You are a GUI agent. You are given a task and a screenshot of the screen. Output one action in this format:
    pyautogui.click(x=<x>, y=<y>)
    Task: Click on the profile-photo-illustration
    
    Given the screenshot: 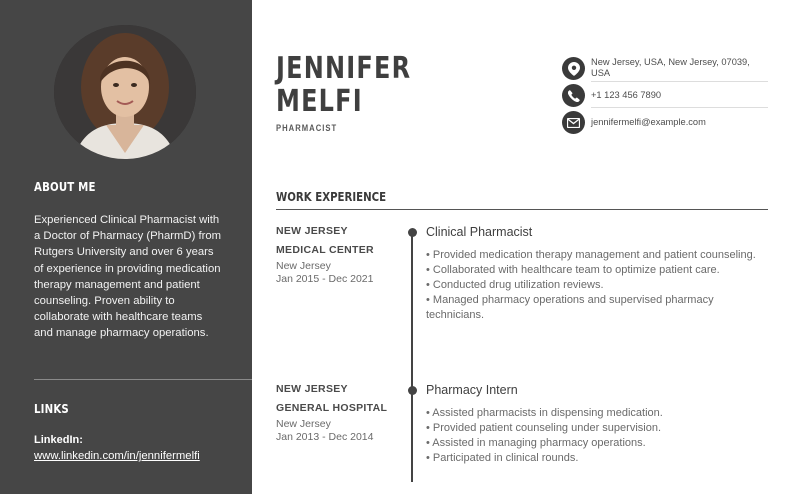 What is the action you would take?
    pyautogui.click(x=125, y=92)
    